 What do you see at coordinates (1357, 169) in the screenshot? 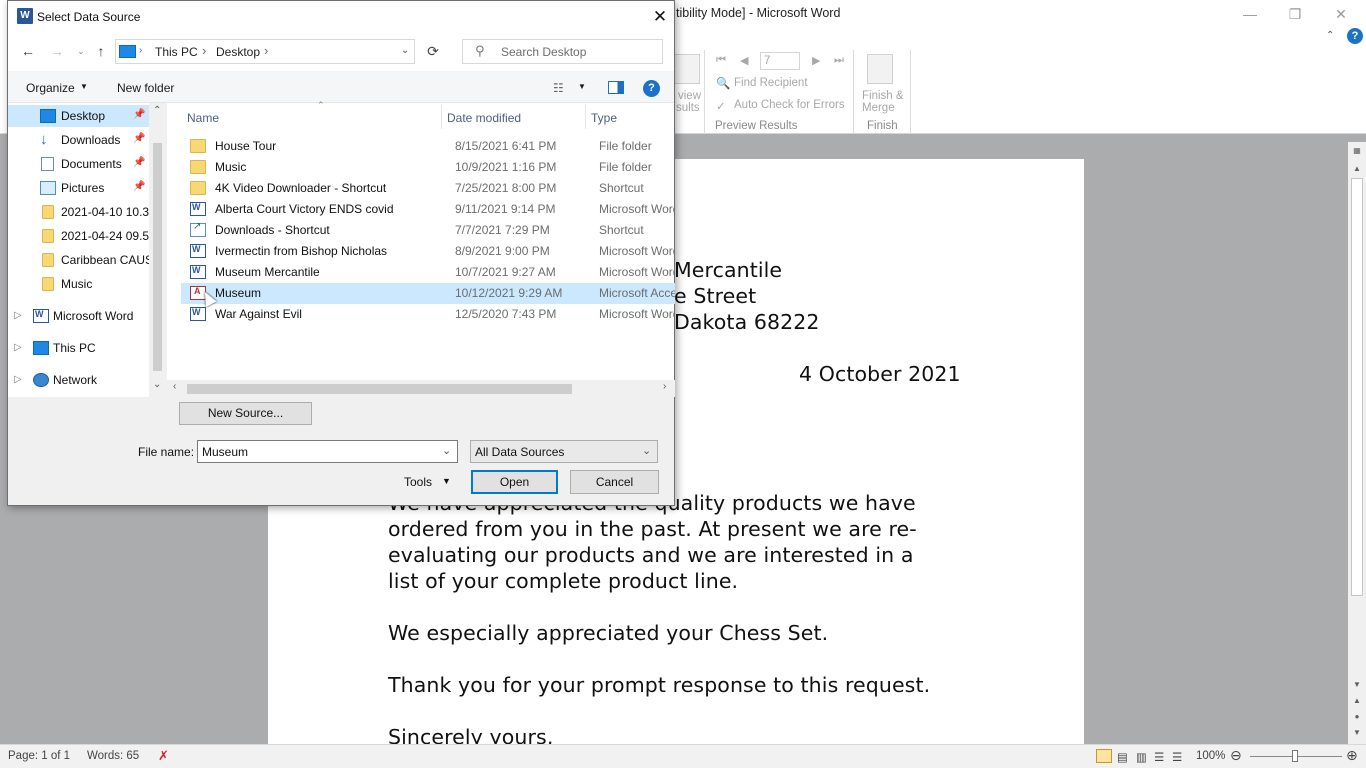
I see `scroll-up-icon: ▲` at bounding box center [1357, 169].